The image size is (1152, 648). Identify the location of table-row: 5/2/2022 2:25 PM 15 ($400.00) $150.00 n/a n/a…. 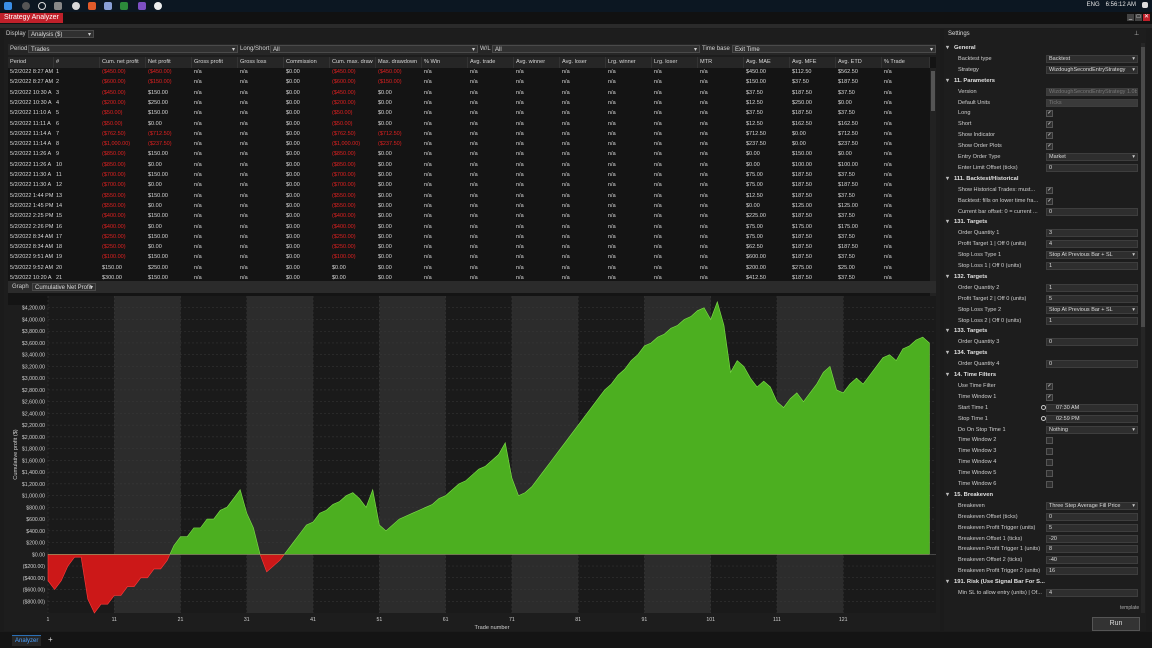
(469, 217).